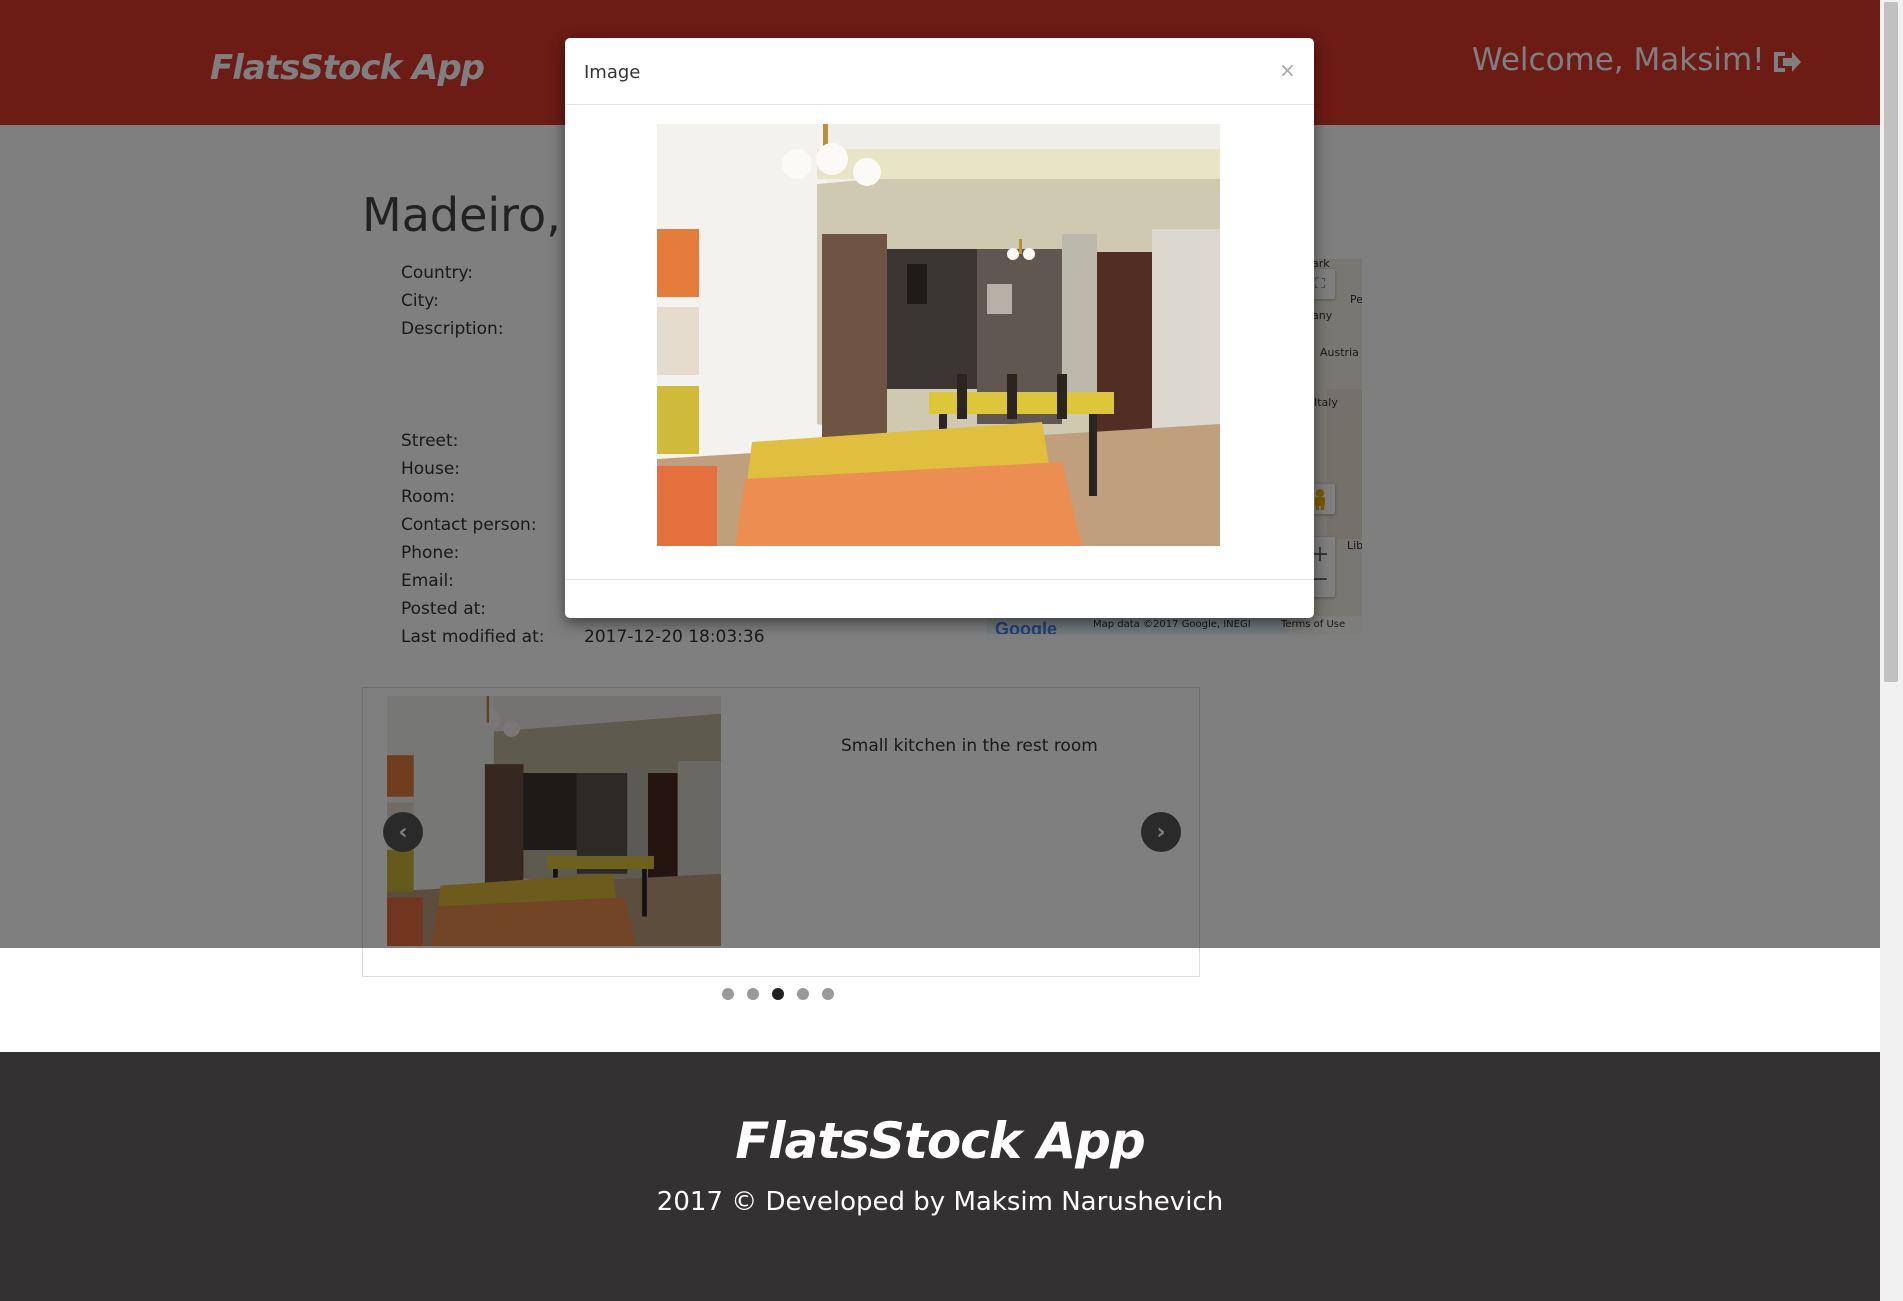  Describe the element at coordinates (940, 1141) in the screenshot. I see `footer-brand: FlatsStock App` at that location.